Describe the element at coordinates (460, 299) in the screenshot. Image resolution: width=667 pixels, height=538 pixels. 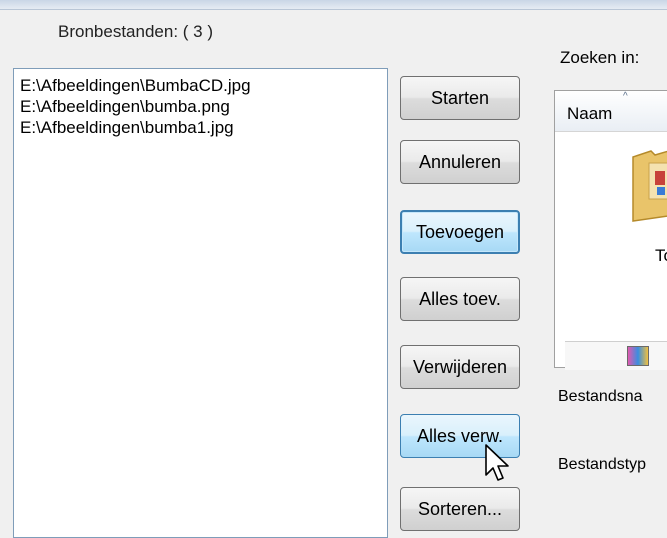
I see `add-all-button: Alles toev.` at that location.